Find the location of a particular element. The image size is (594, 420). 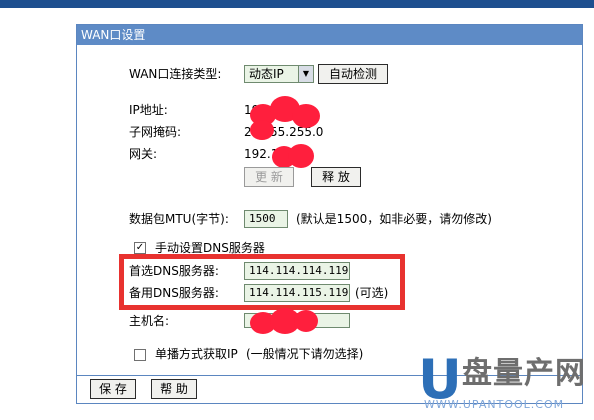

mtu-input: 1500 is located at coordinates (266, 219).